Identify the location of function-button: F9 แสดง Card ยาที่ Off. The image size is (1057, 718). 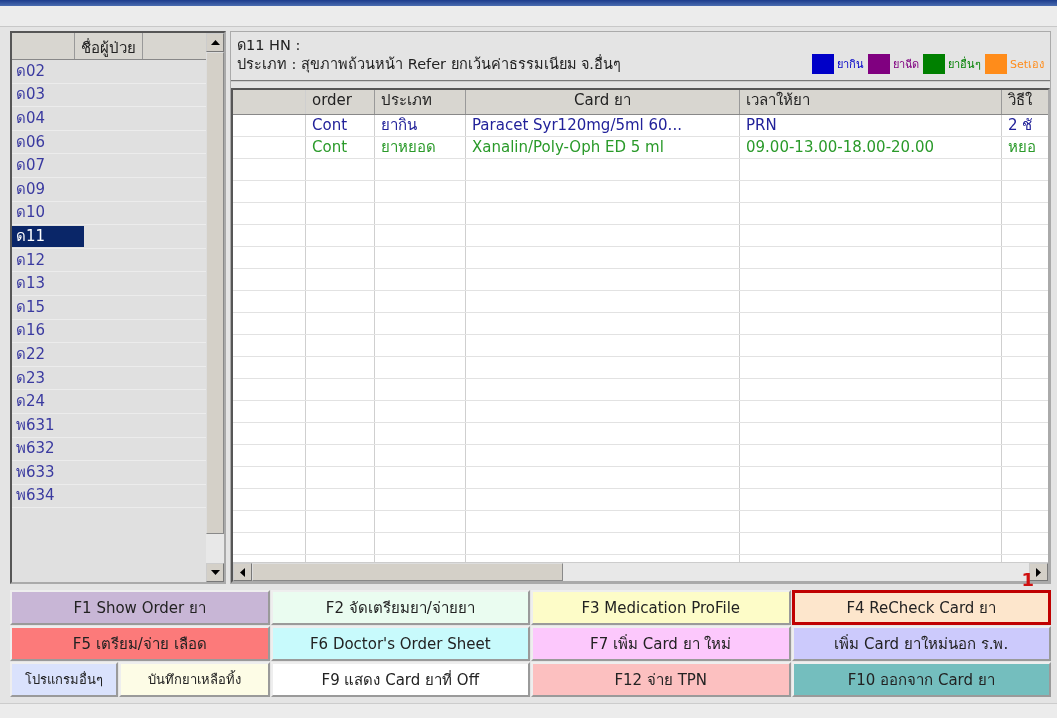
(400, 679).